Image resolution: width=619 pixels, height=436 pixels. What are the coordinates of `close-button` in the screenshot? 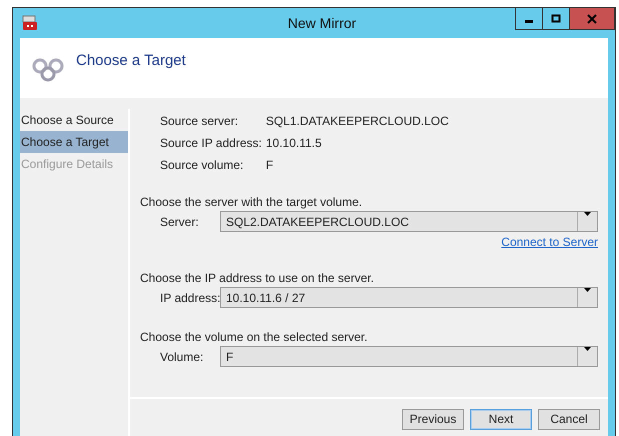 It's located at (592, 19).